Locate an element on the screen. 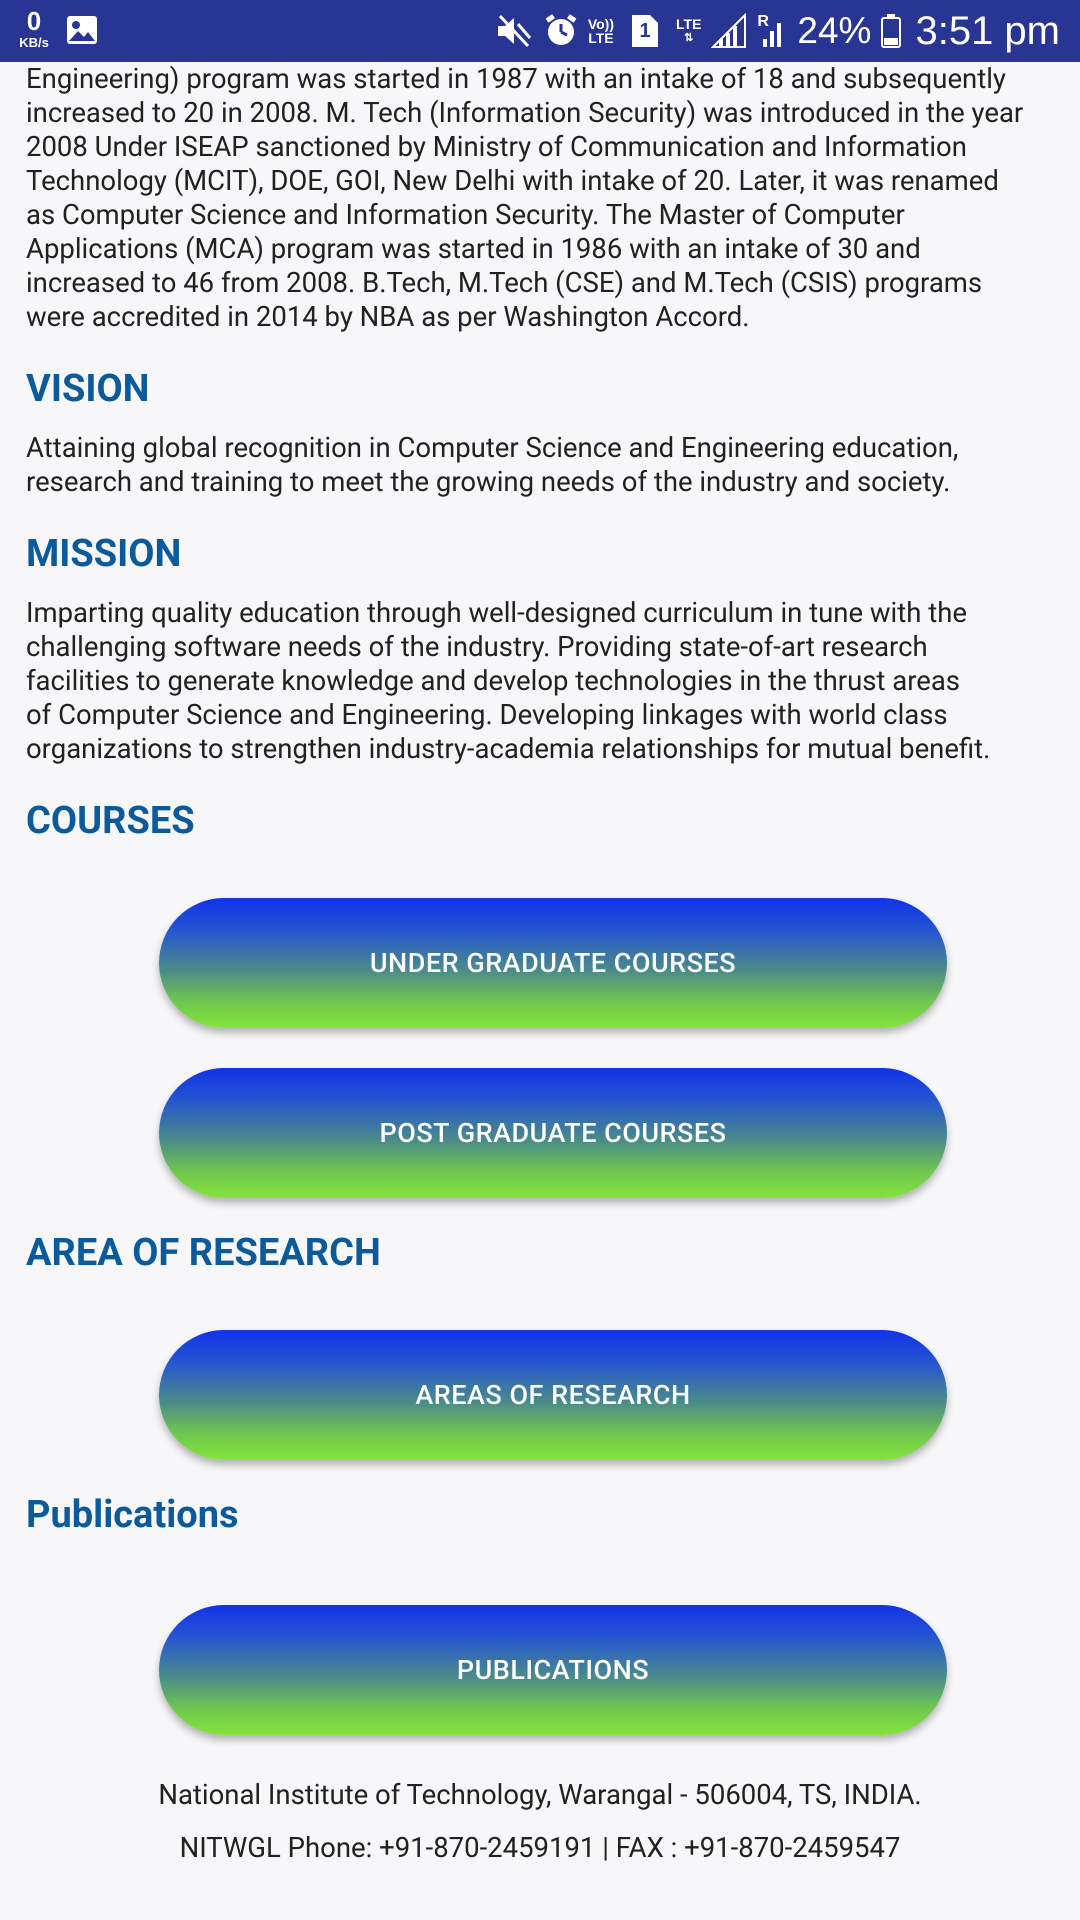 The image size is (1080, 1920). alarm-icon is located at coordinates (561, 31).